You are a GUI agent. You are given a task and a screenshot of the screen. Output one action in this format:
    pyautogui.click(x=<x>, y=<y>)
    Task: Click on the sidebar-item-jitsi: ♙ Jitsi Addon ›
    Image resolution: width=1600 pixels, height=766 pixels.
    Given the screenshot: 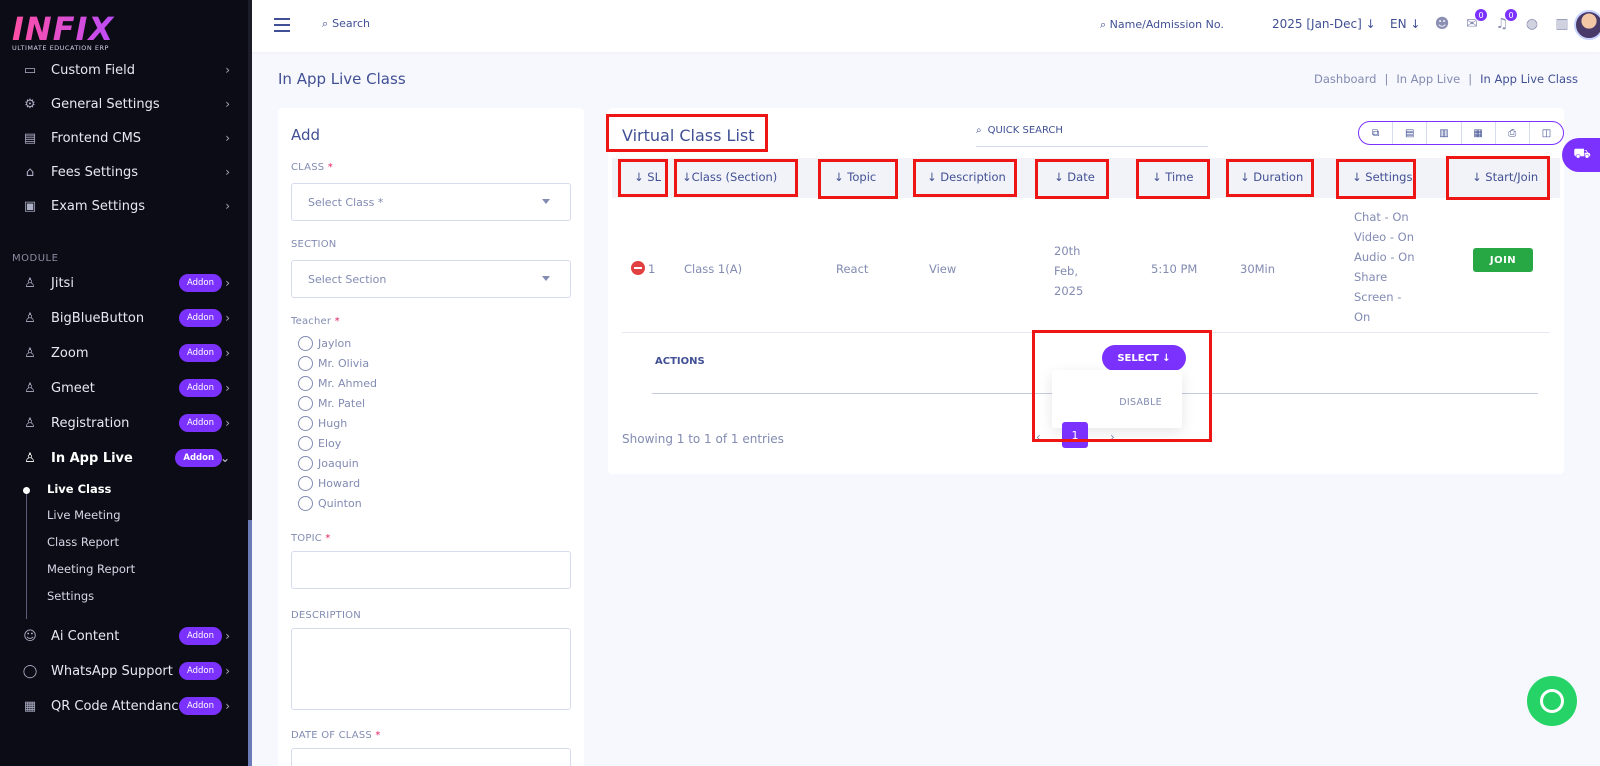 What is the action you would take?
    pyautogui.click(x=126, y=283)
    